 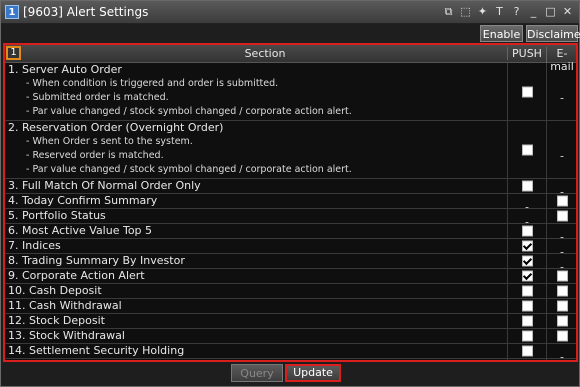 I want to click on thumbtack-icon: ✦, so click(x=482, y=12).